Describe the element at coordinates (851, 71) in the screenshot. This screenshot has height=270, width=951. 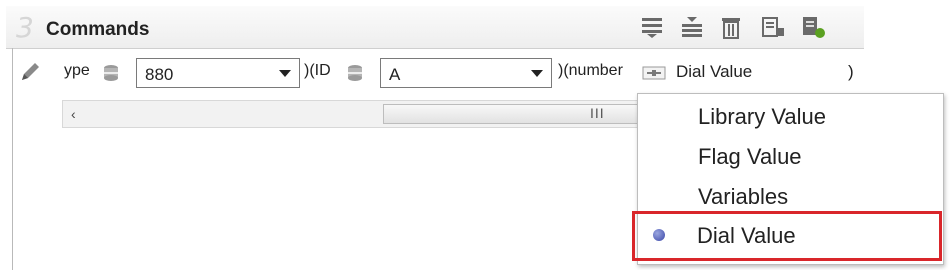
I see `close-paren: )` at that location.